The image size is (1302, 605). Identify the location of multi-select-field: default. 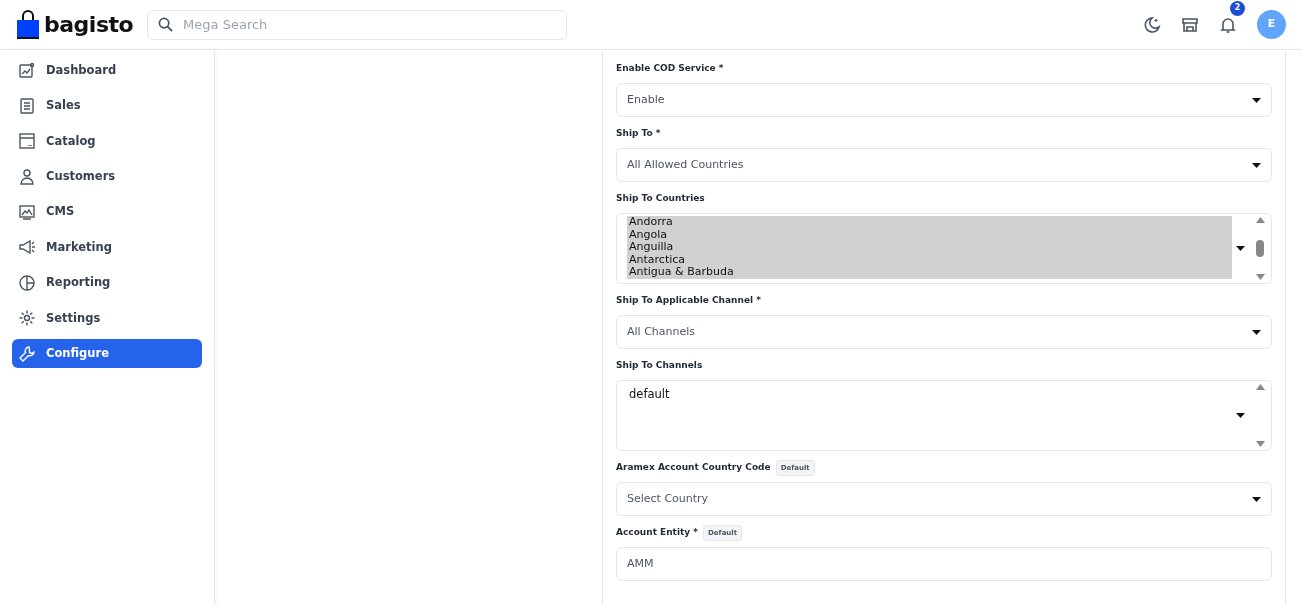
(944, 415).